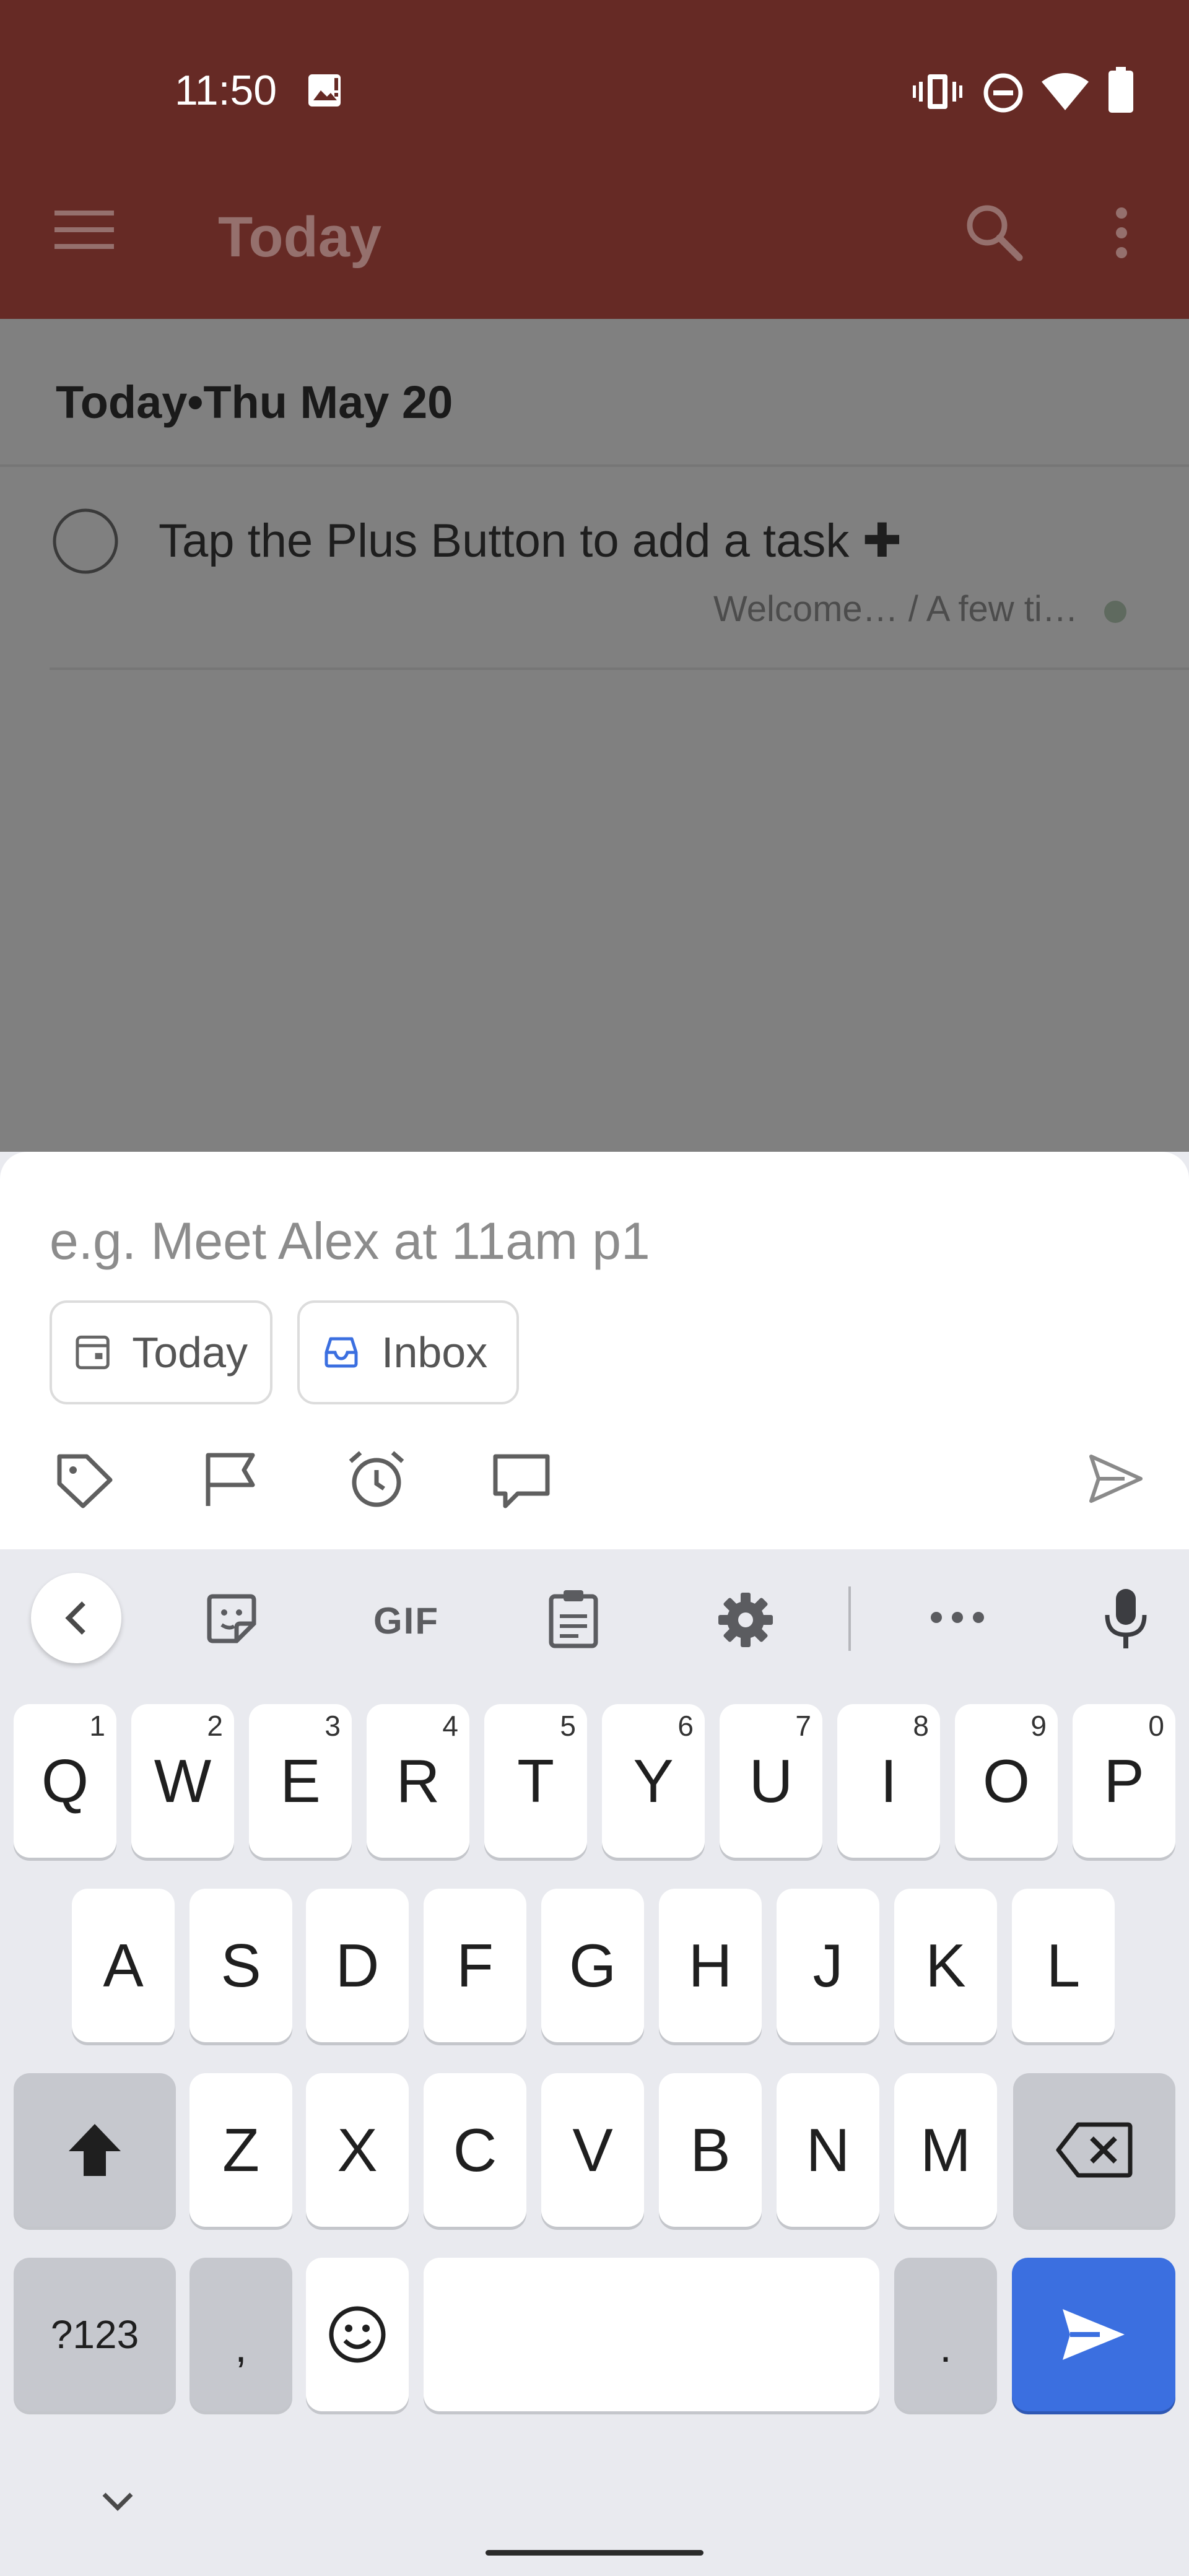 The image size is (1189, 2576). What do you see at coordinates (1121, 90) in the screenshot?
I see `battery-icon` at bounding box center [1121, 90].